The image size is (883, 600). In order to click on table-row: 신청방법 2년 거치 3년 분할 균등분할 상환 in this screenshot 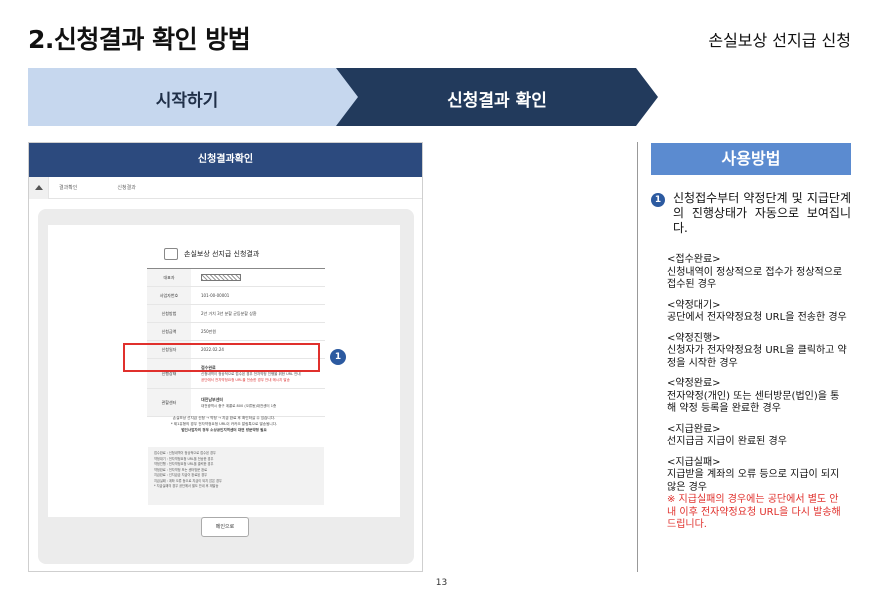, I will do `click(236, 314)`.